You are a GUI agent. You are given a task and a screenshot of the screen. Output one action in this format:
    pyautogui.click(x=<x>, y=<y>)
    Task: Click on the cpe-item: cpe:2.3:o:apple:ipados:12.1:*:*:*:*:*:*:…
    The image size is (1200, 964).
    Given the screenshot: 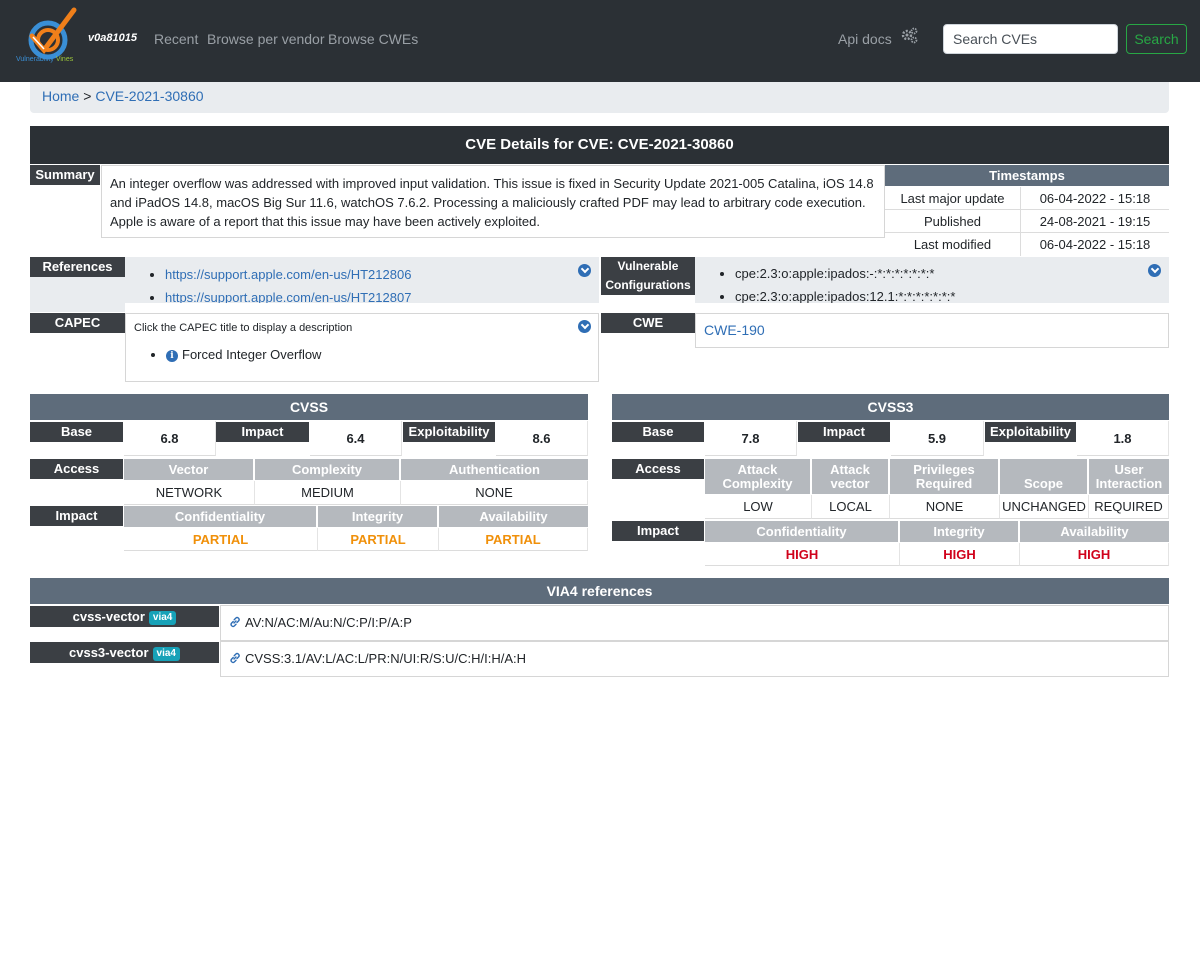 What is the action you would take?
    pyautogui.click(x=952, y=294)
    